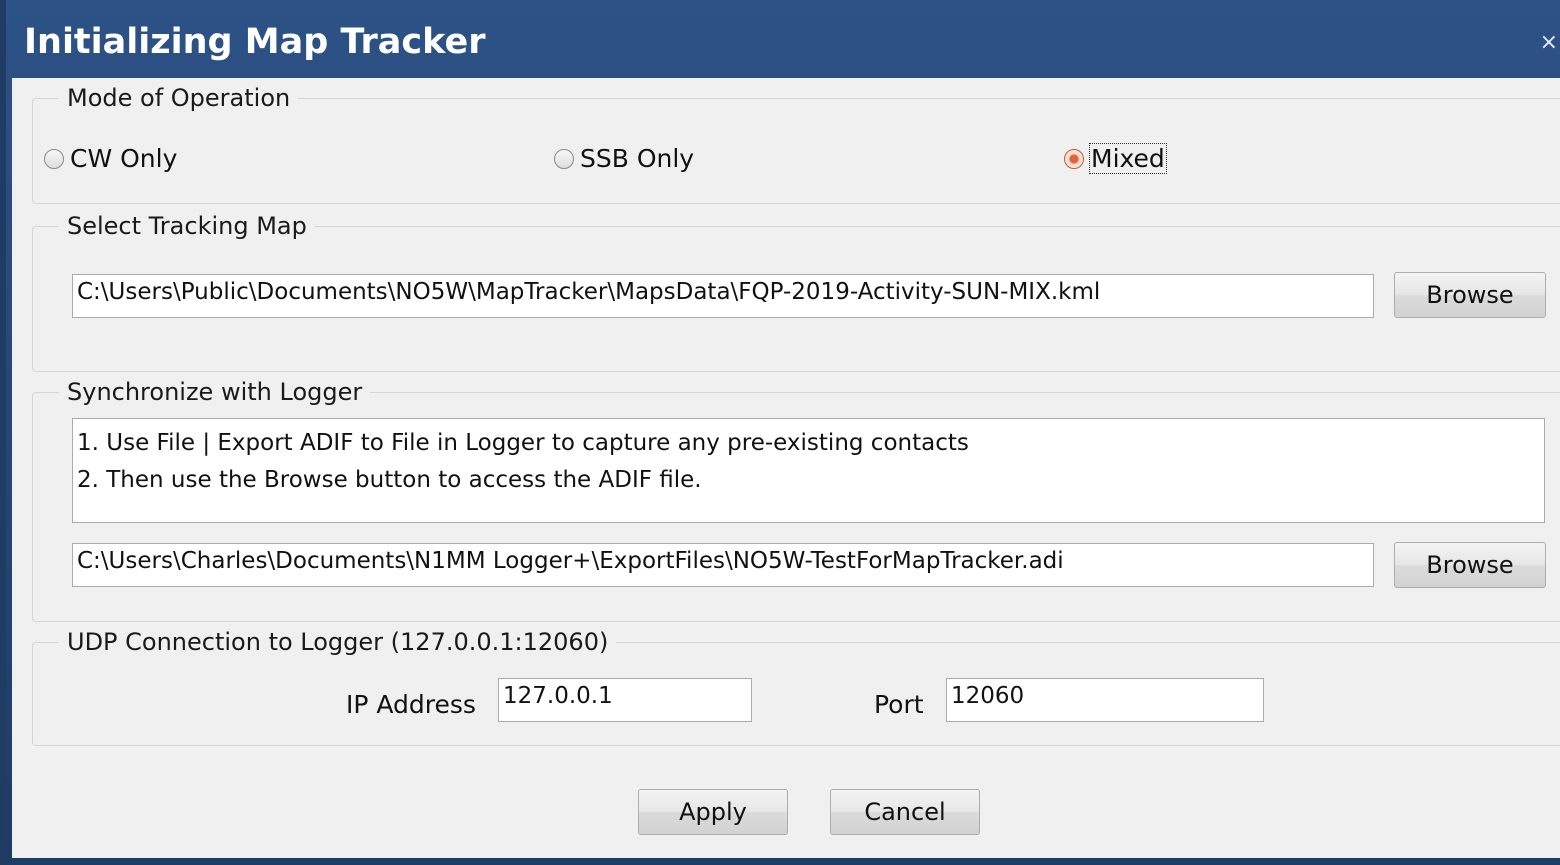 The height and width of the screenshot is (865, 1560). I want to click on port-input: 12060, so click(1105, 700).